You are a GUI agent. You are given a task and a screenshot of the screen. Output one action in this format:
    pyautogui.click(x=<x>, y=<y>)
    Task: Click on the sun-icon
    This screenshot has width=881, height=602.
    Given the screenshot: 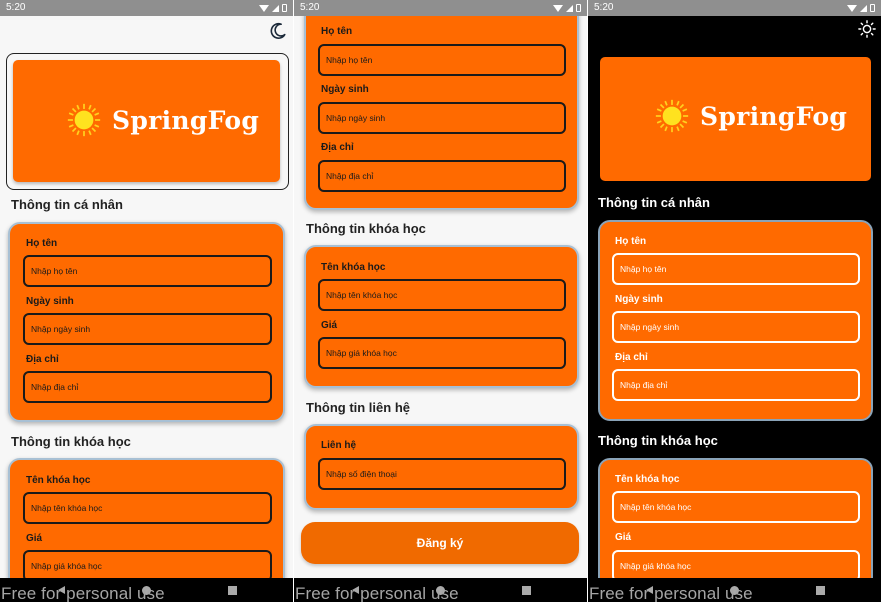 What is the action you would take?
    pyautogui.click(x=867, y=29)
    